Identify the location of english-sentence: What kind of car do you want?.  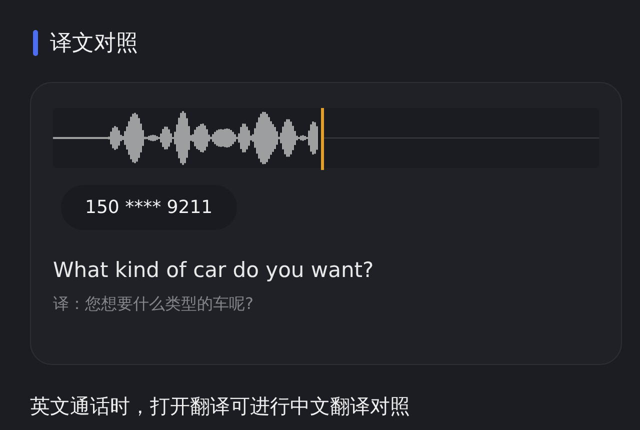
(214, 270).